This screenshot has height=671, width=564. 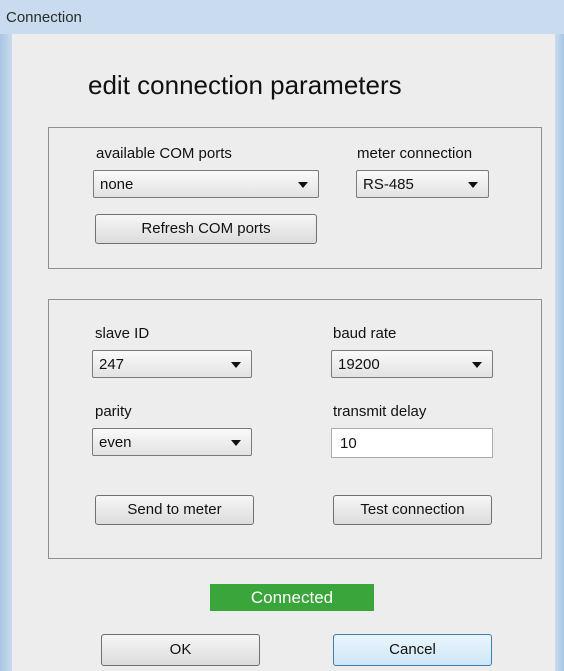 I want to click on slave-id-label: slave ID, so click(x=122, y=333).